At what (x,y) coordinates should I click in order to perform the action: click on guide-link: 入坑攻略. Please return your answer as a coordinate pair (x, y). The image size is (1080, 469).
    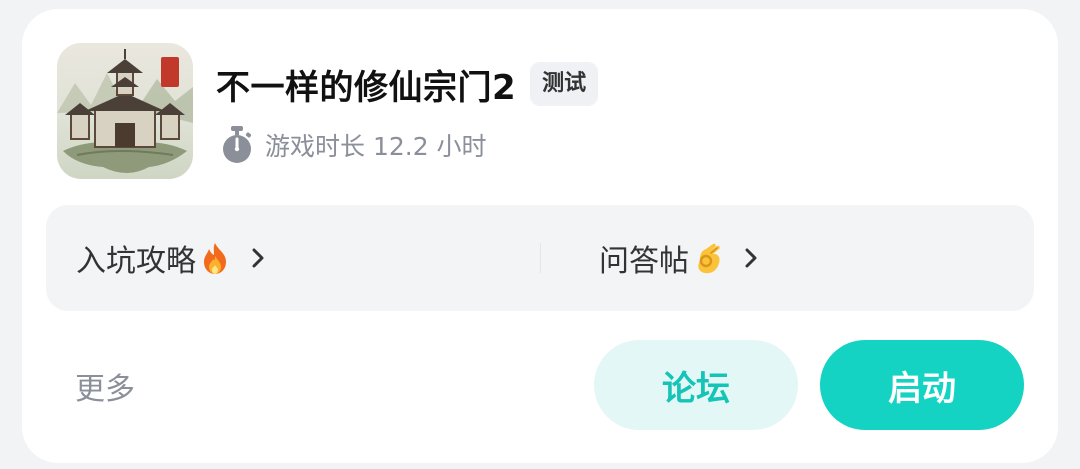
    Looking at the image, I should click on (171, 258).